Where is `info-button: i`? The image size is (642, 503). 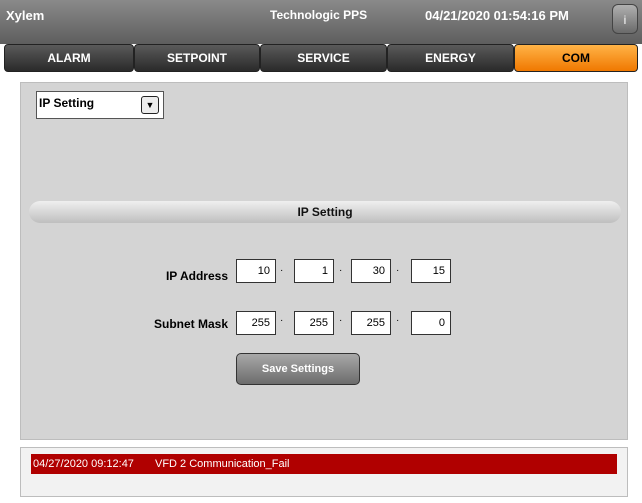
info-button: i is located at coordinates (625, 19).